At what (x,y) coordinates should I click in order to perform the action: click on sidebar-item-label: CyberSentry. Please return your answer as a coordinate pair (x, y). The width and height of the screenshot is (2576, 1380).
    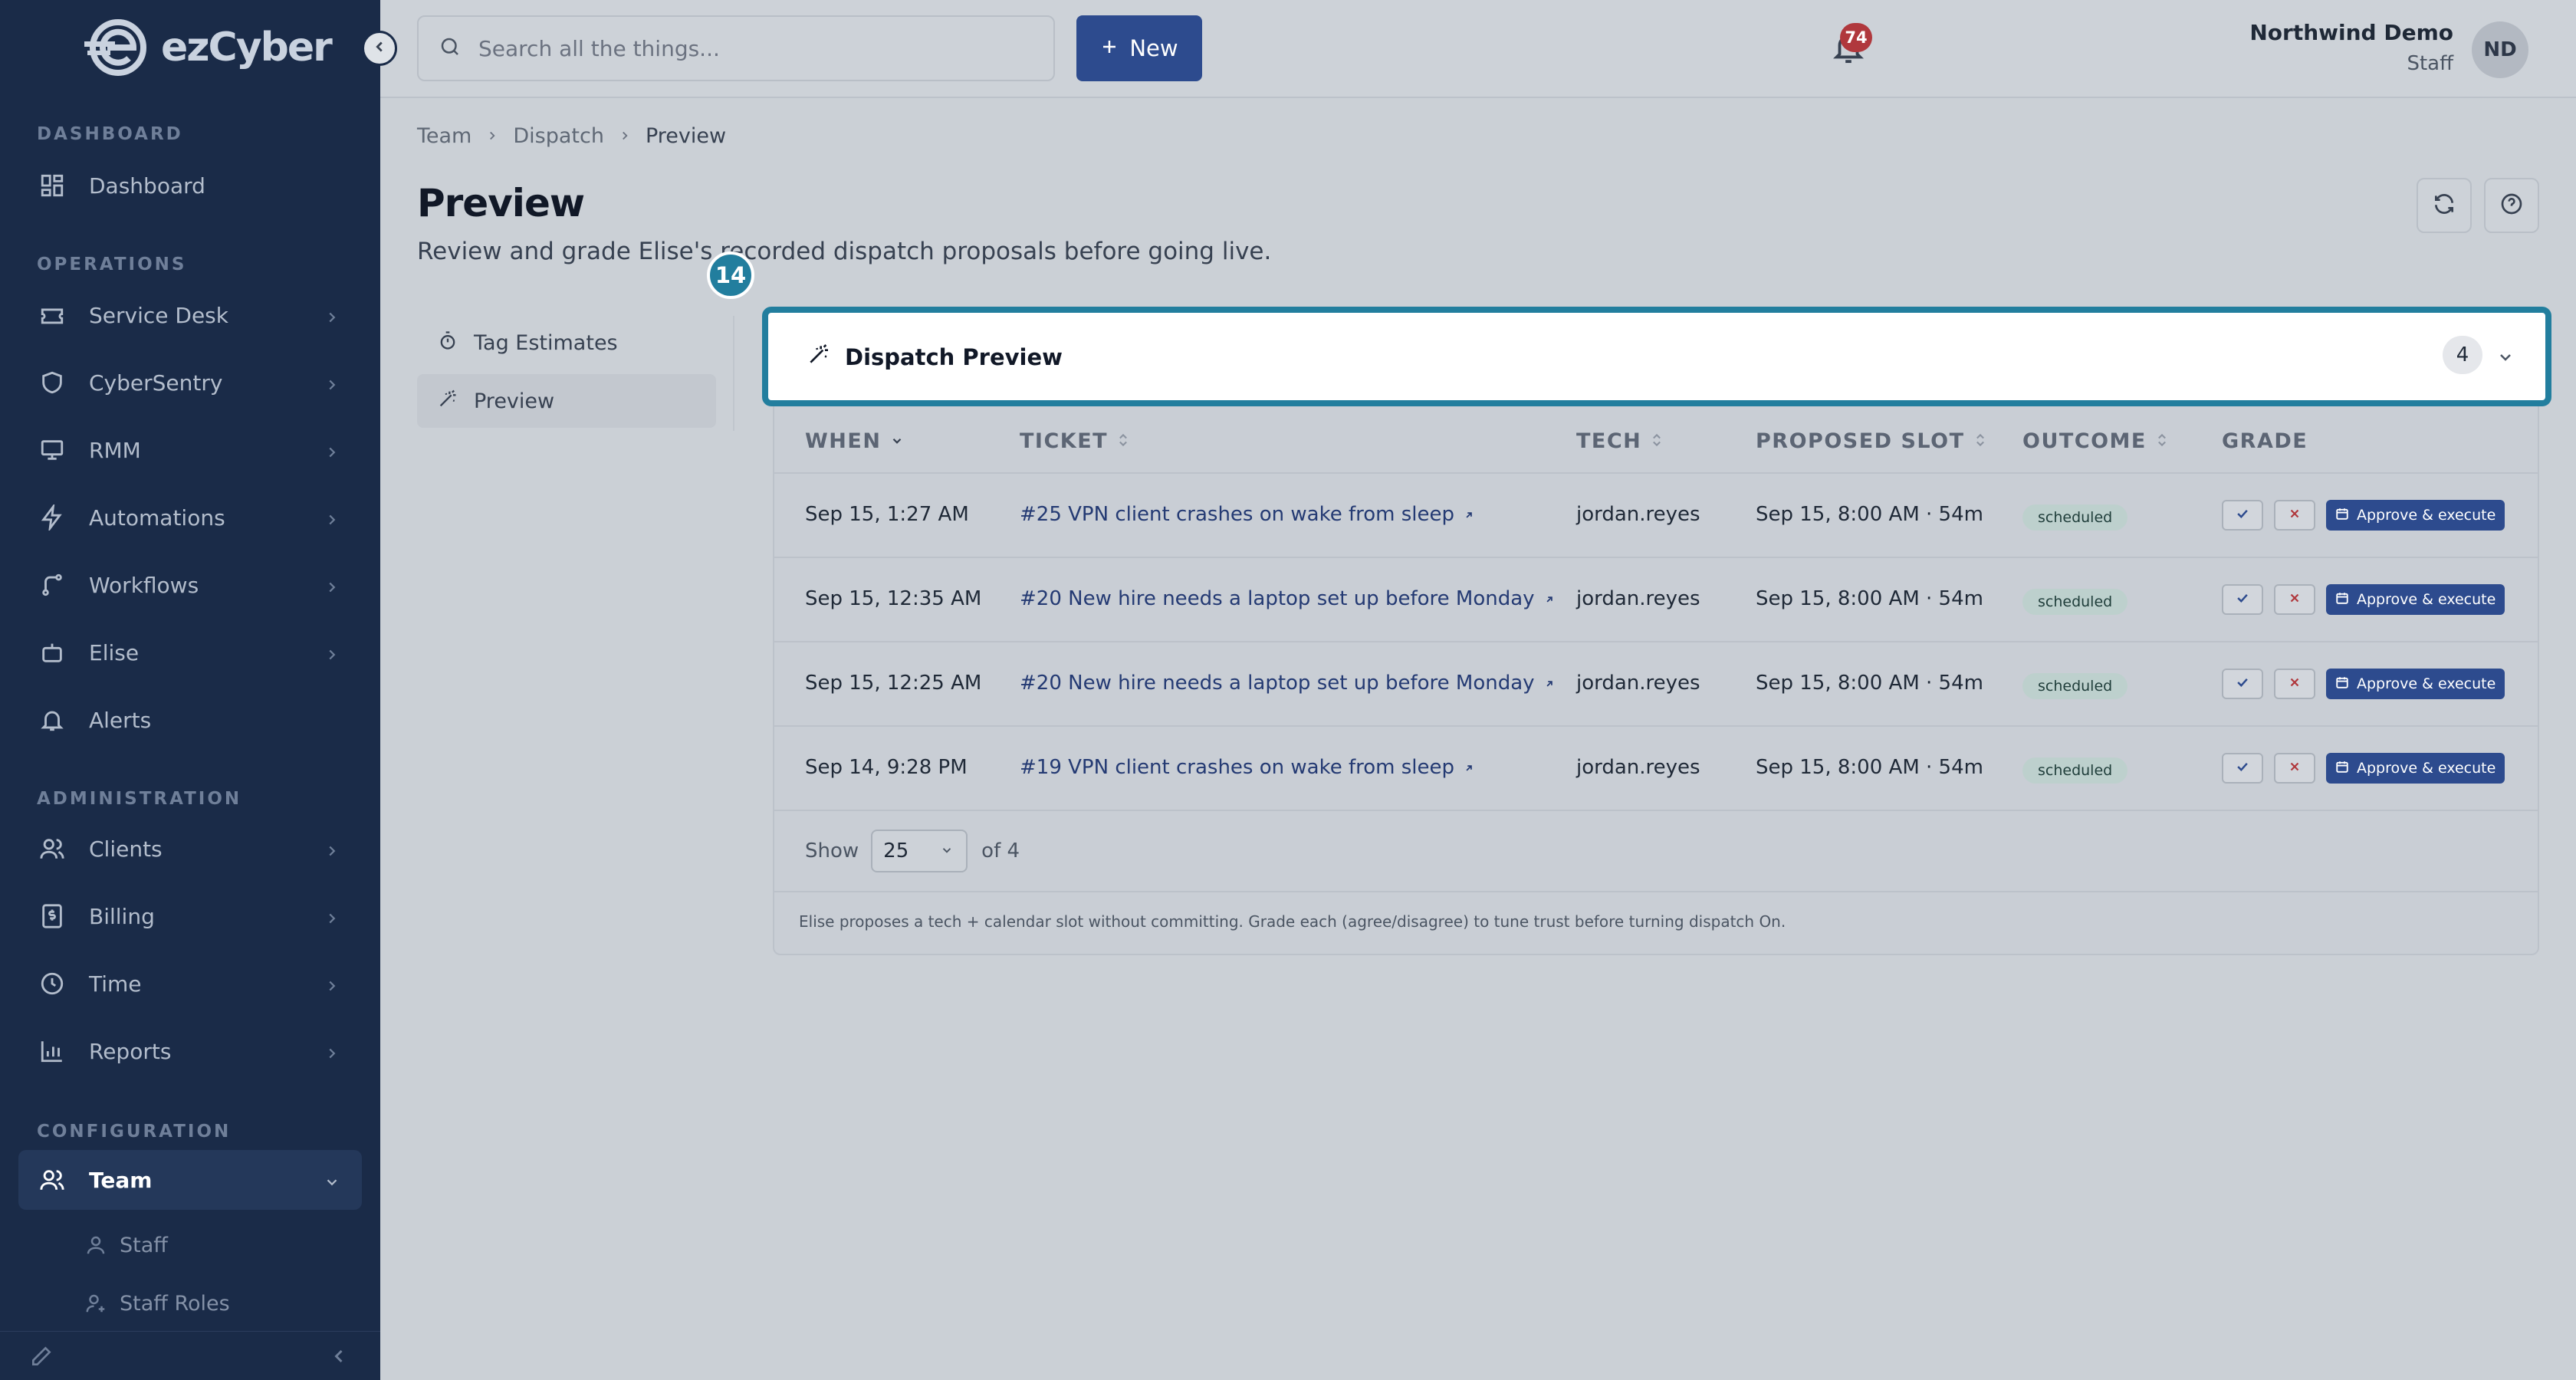
    Looking at the image, I should click on (156, 383).